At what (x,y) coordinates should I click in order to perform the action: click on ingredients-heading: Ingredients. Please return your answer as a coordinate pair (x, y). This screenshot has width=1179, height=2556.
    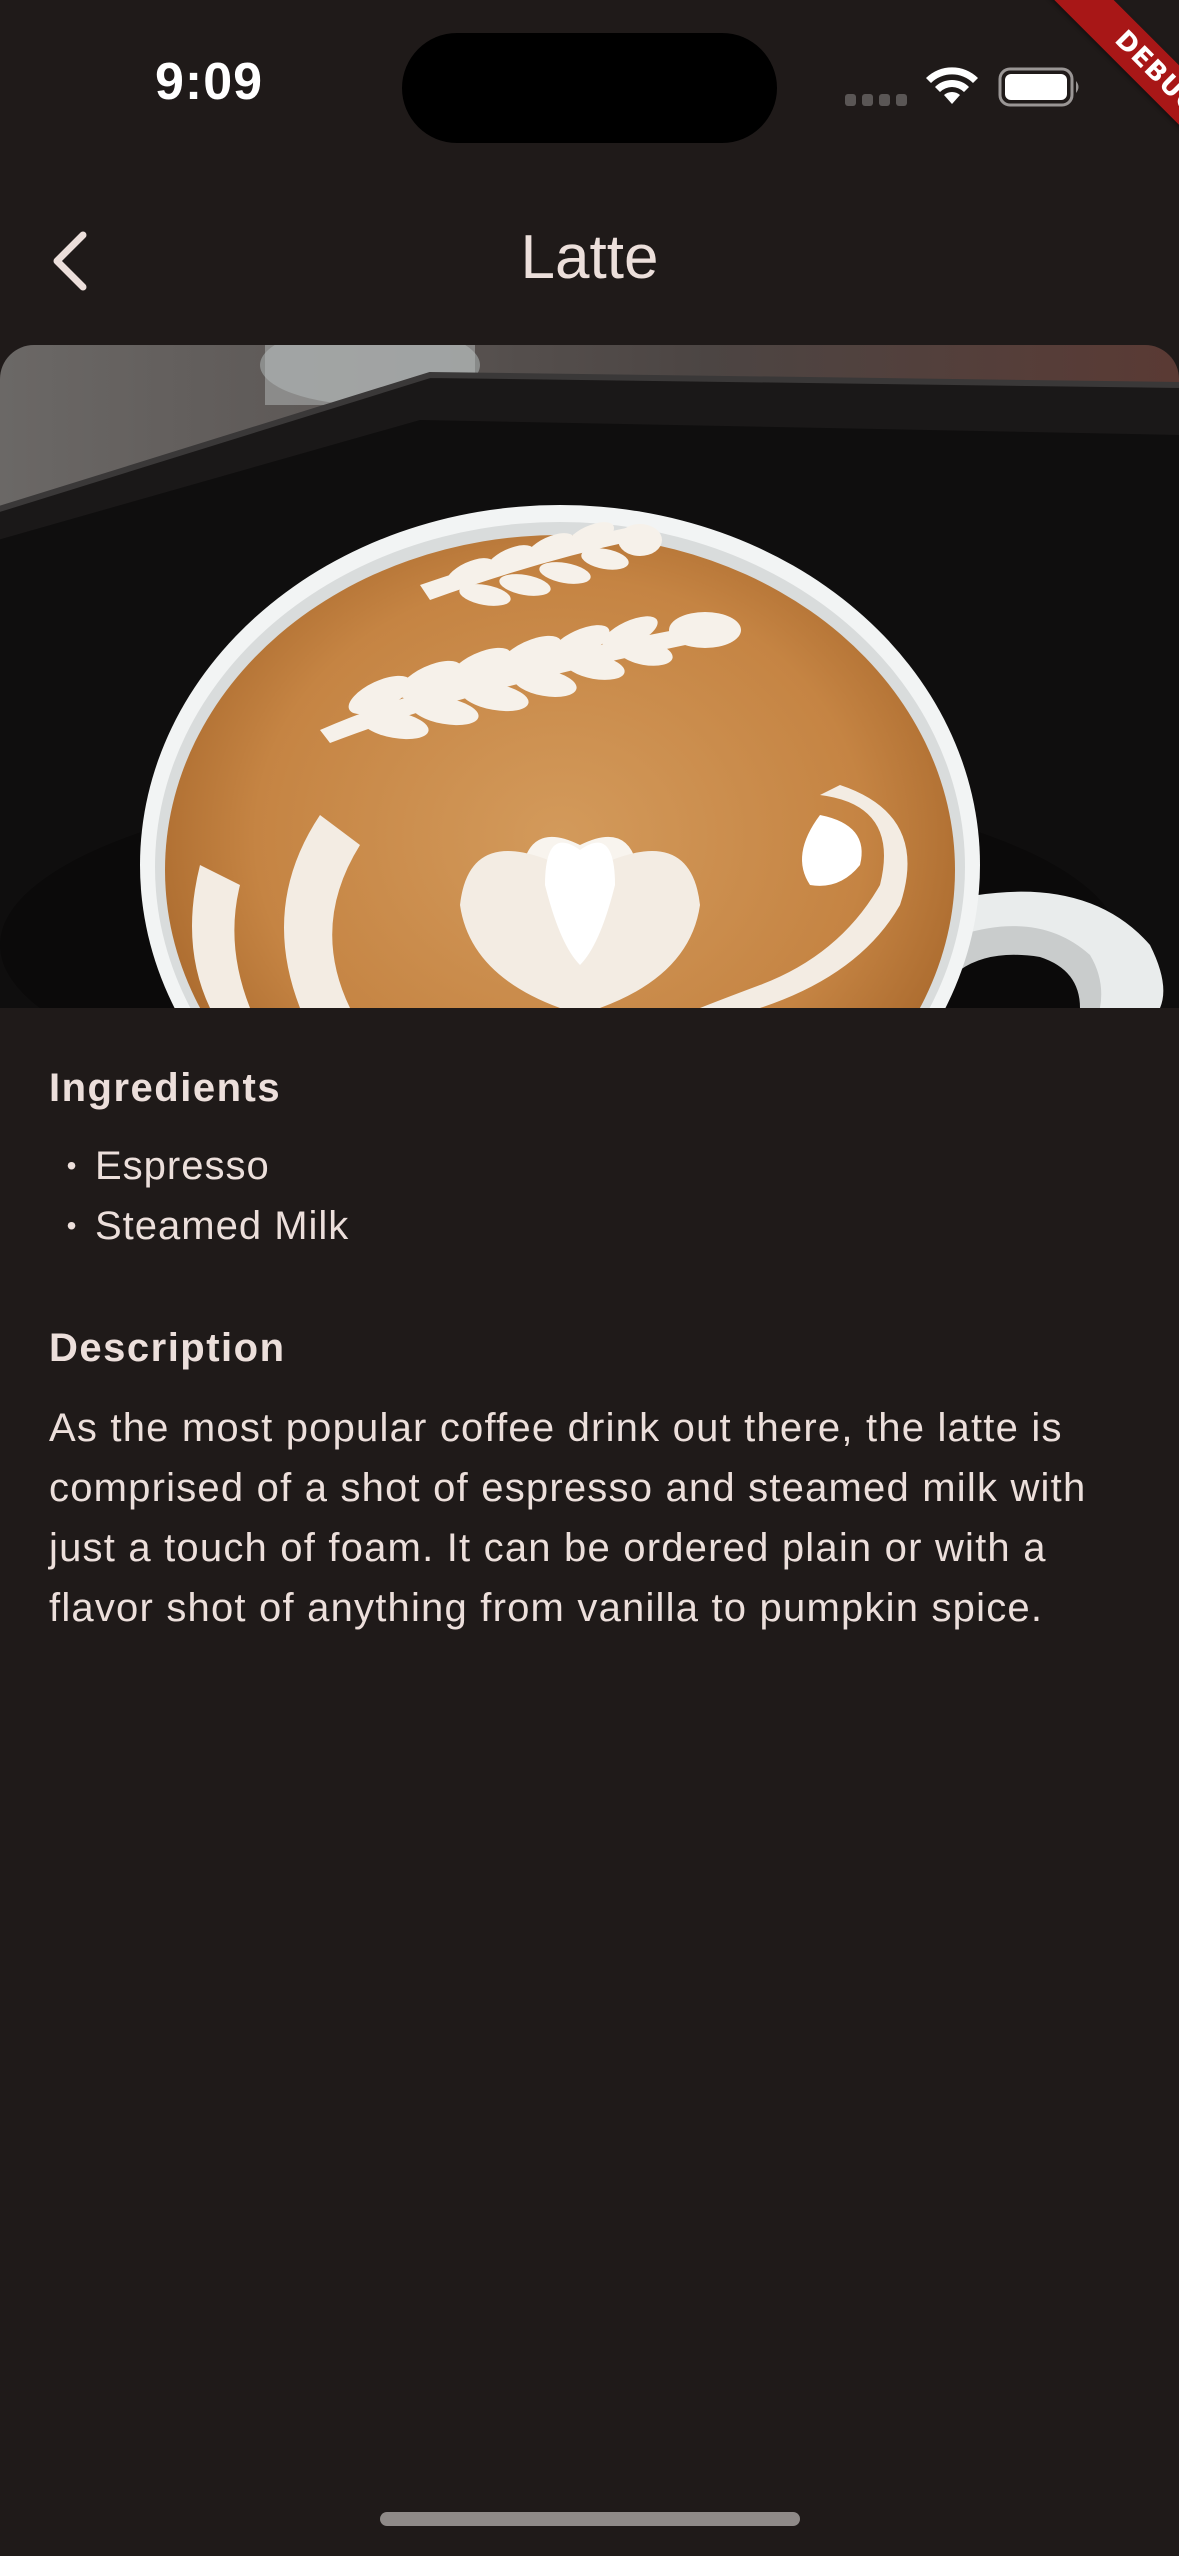
    Looking at the image, I should click on (165, 1088).